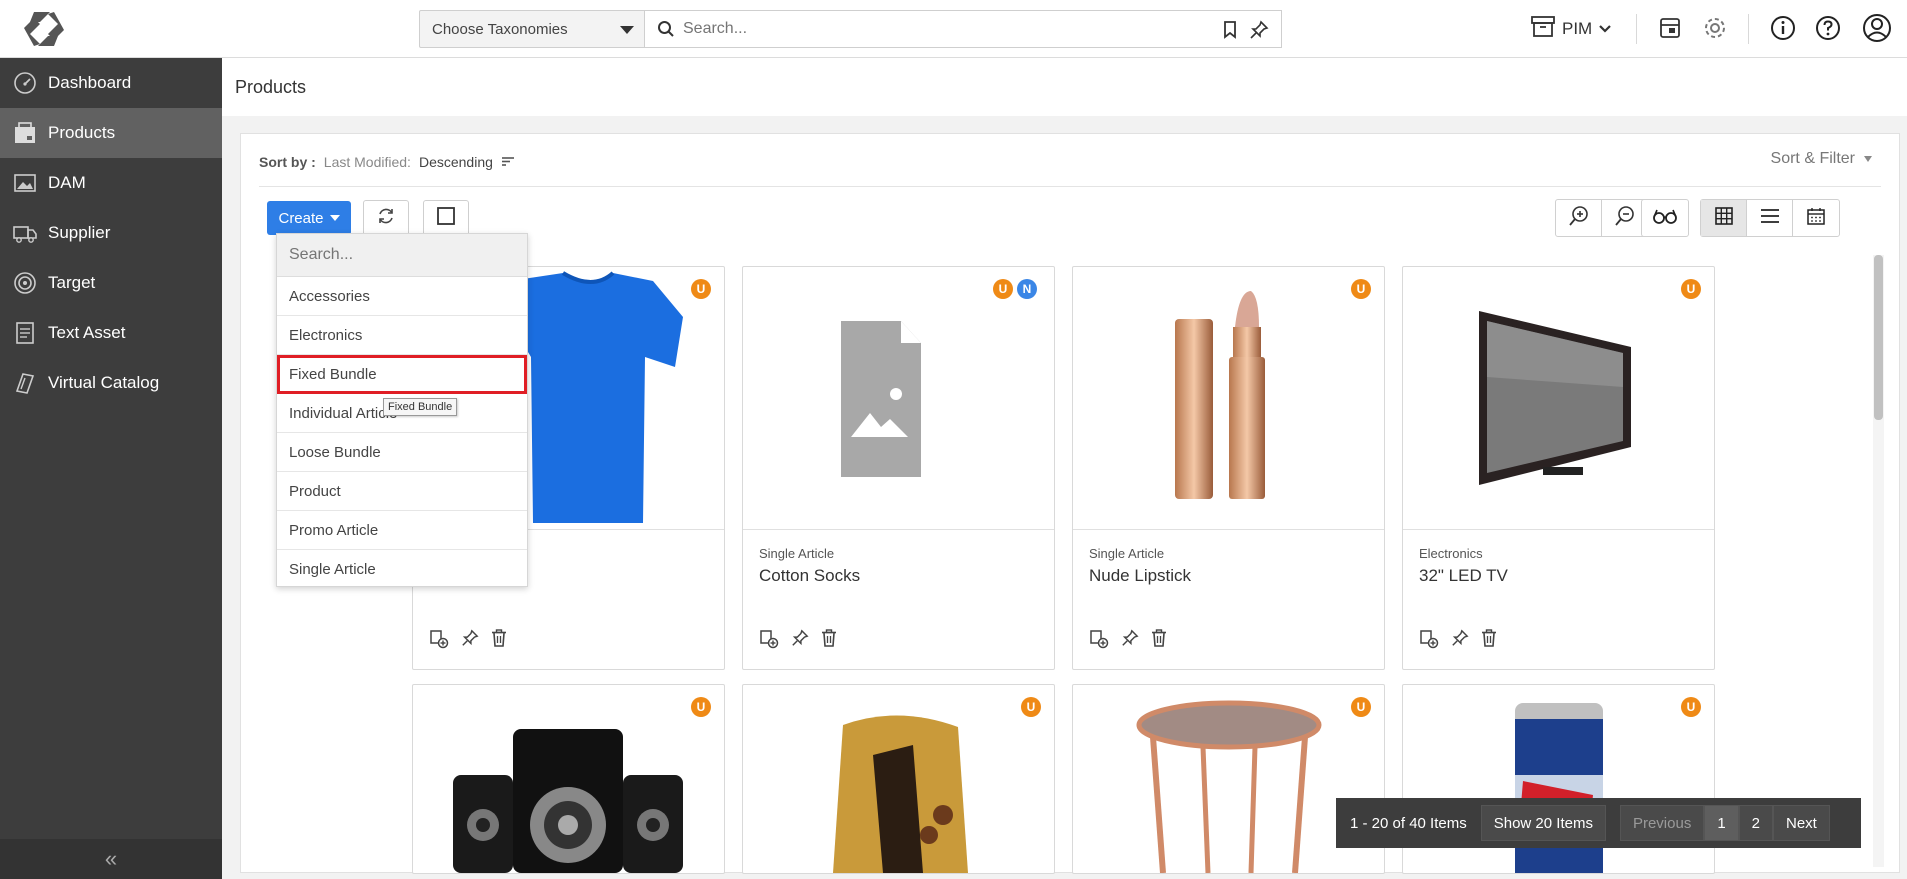 The height and width of the screenshot is (879, 1907). Describe the element at coordinates (1665, 218) in the screenshot. I see `preview-button` at that location.